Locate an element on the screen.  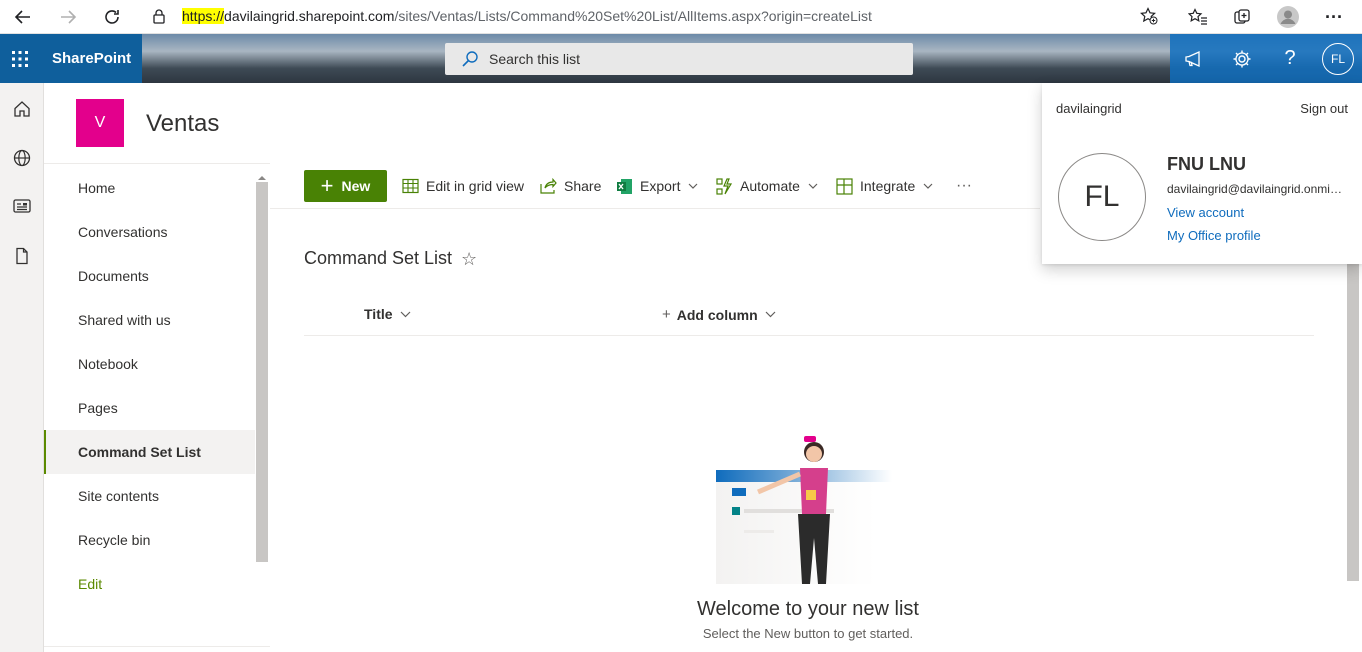
automate-button: Automate is located at coordinates (770, 186).